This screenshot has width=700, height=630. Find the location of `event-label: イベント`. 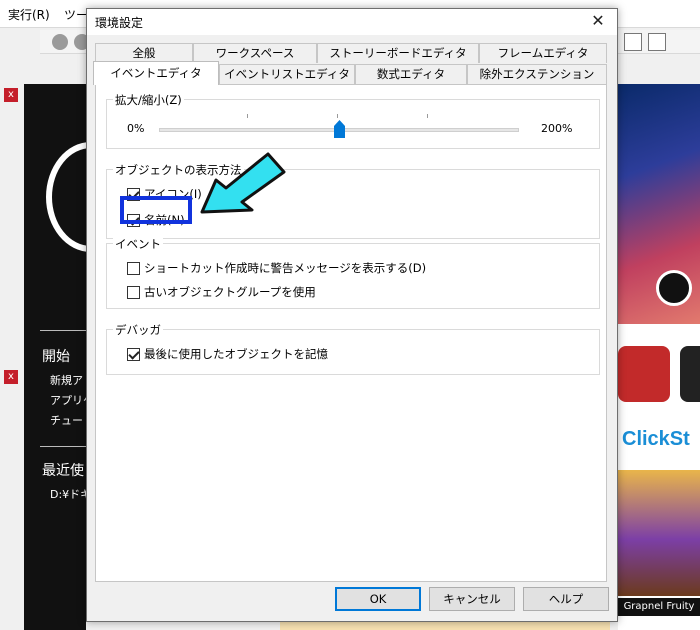

event-label: イベント is located at coordinates (138, 244).